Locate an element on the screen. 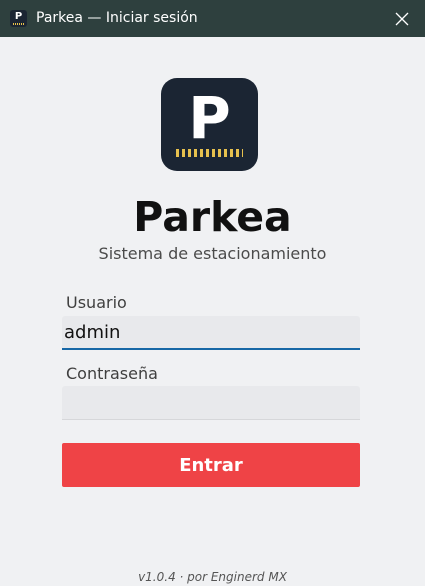  login-button: Entrar is located at coordinates (211, 465).